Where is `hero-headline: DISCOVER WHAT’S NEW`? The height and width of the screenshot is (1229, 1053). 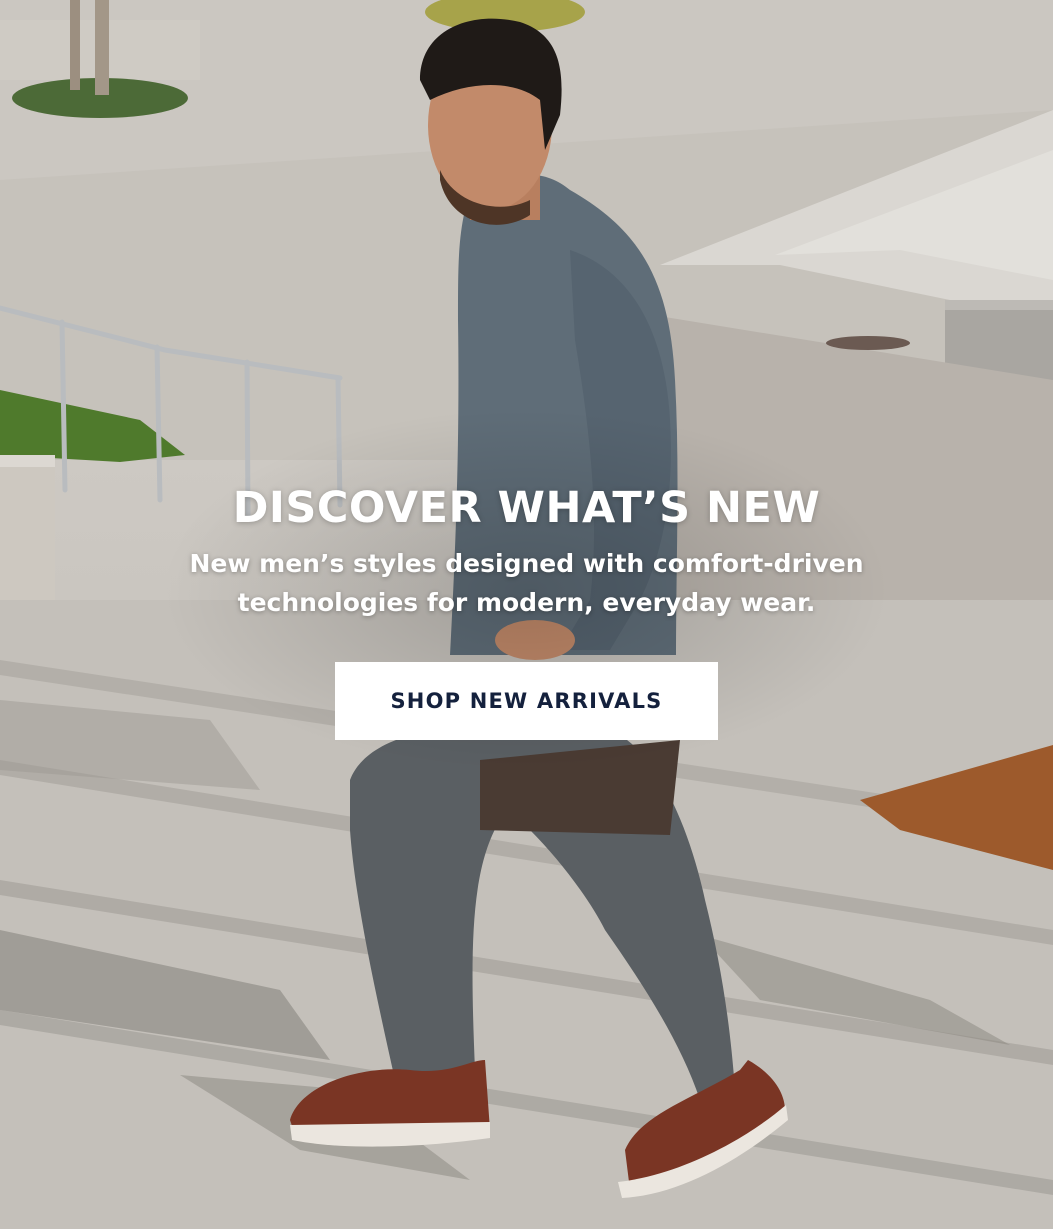
hero-headline: DISCOVER WHAT’S NEW is located at coordinates (526, 508).